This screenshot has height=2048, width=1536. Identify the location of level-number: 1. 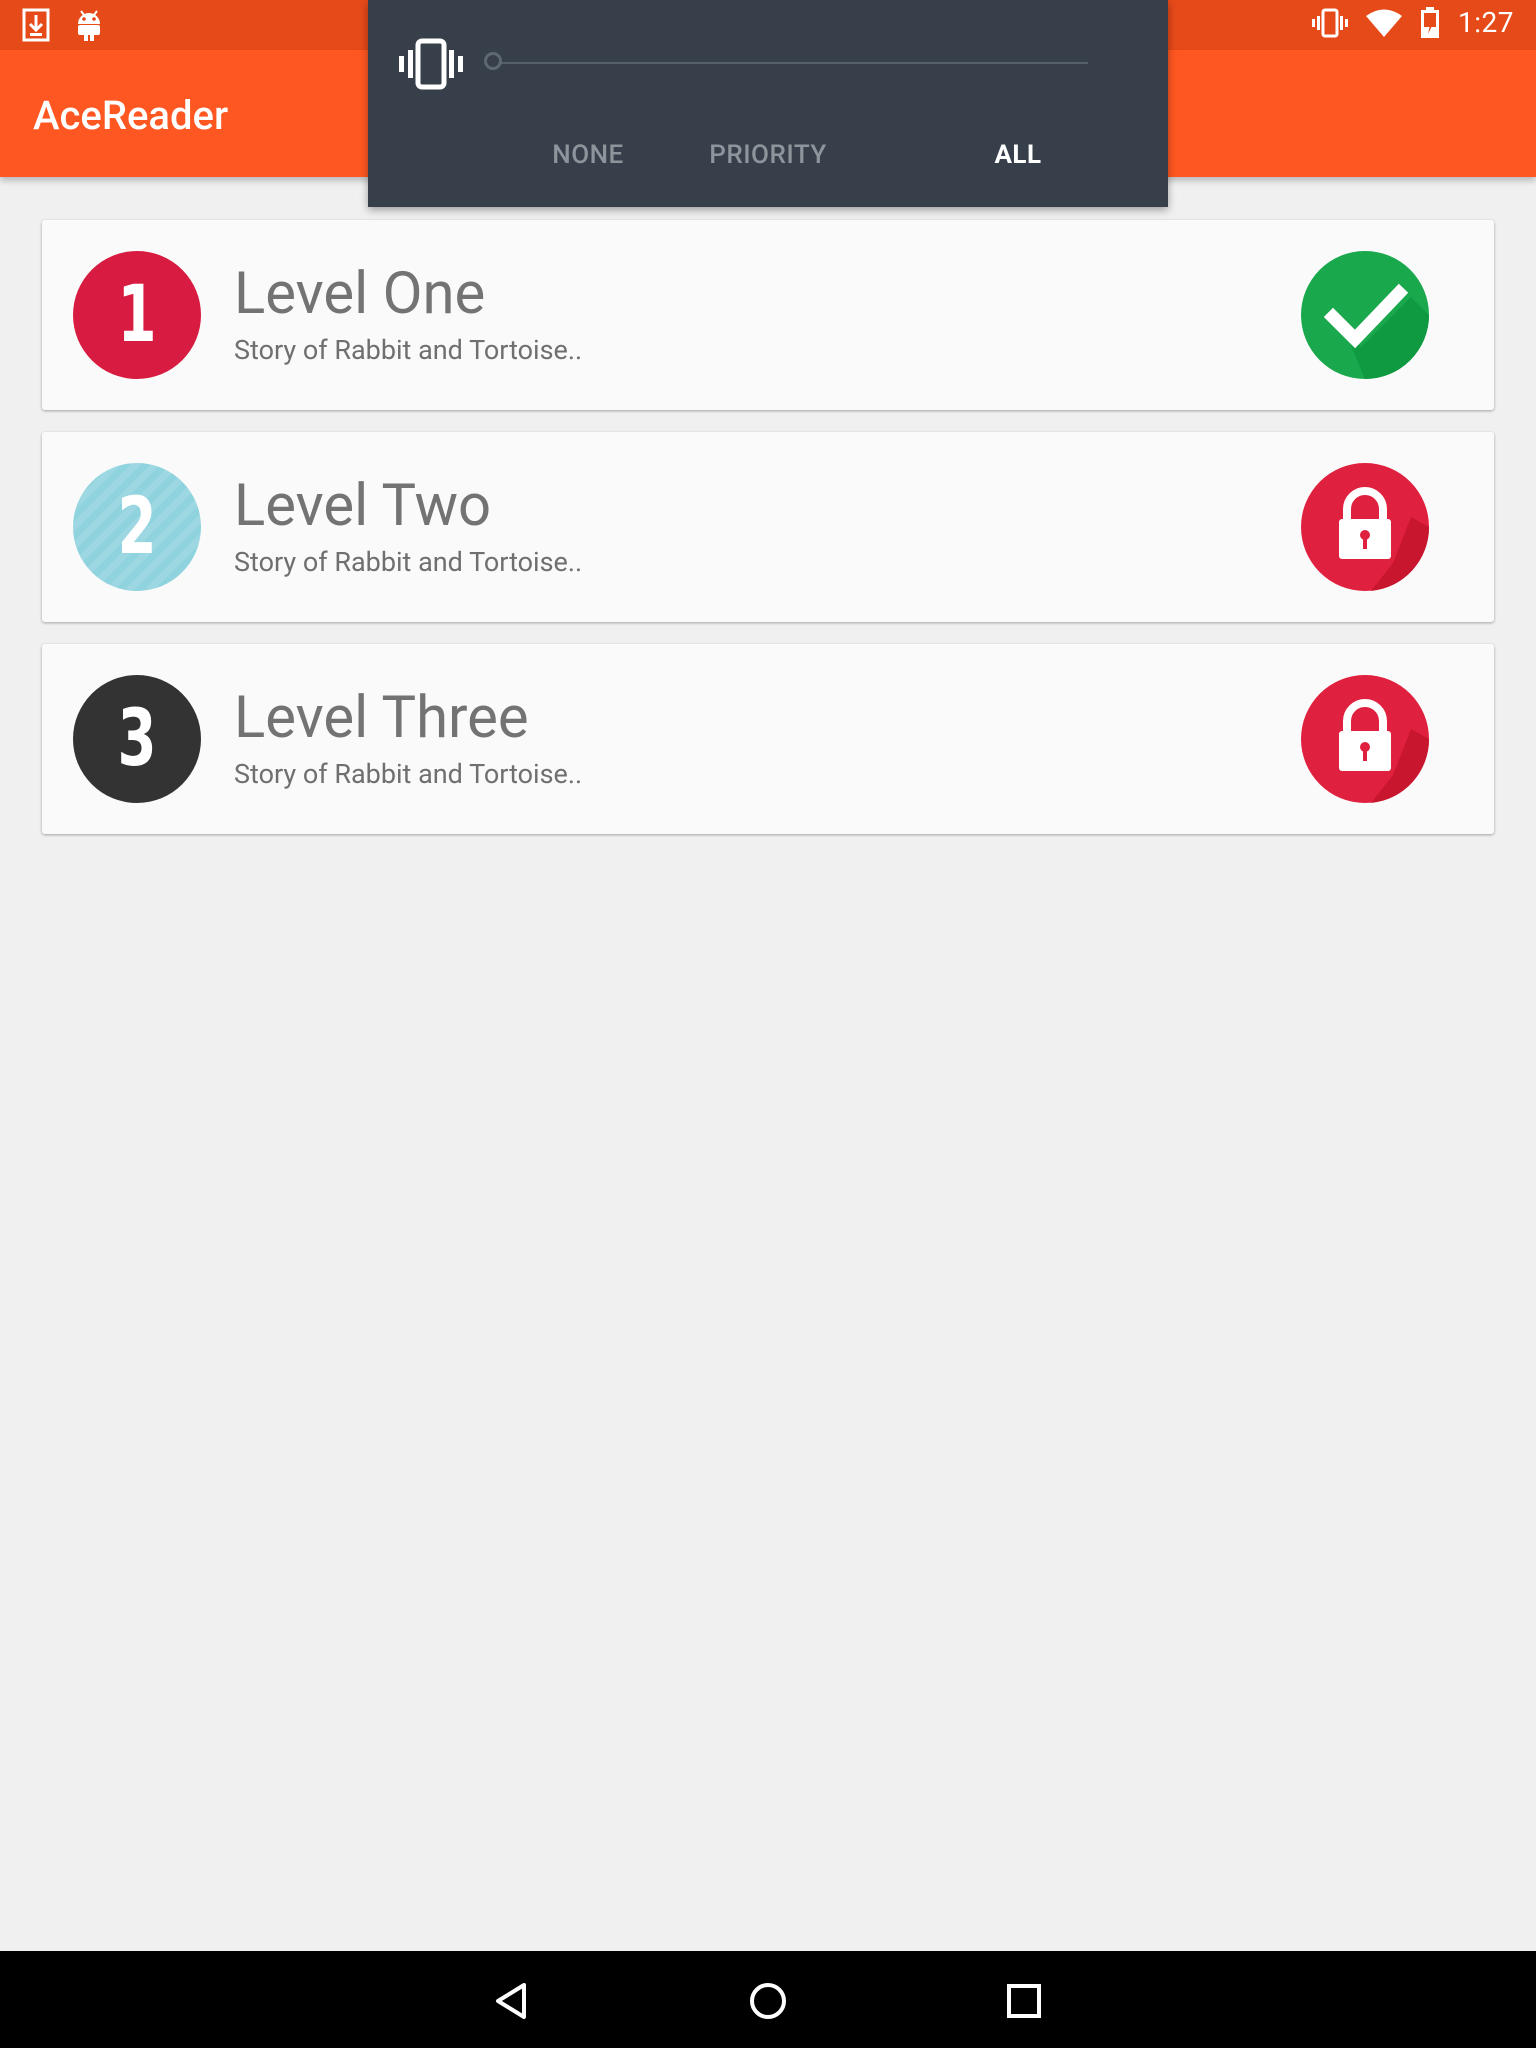
(137, 315).